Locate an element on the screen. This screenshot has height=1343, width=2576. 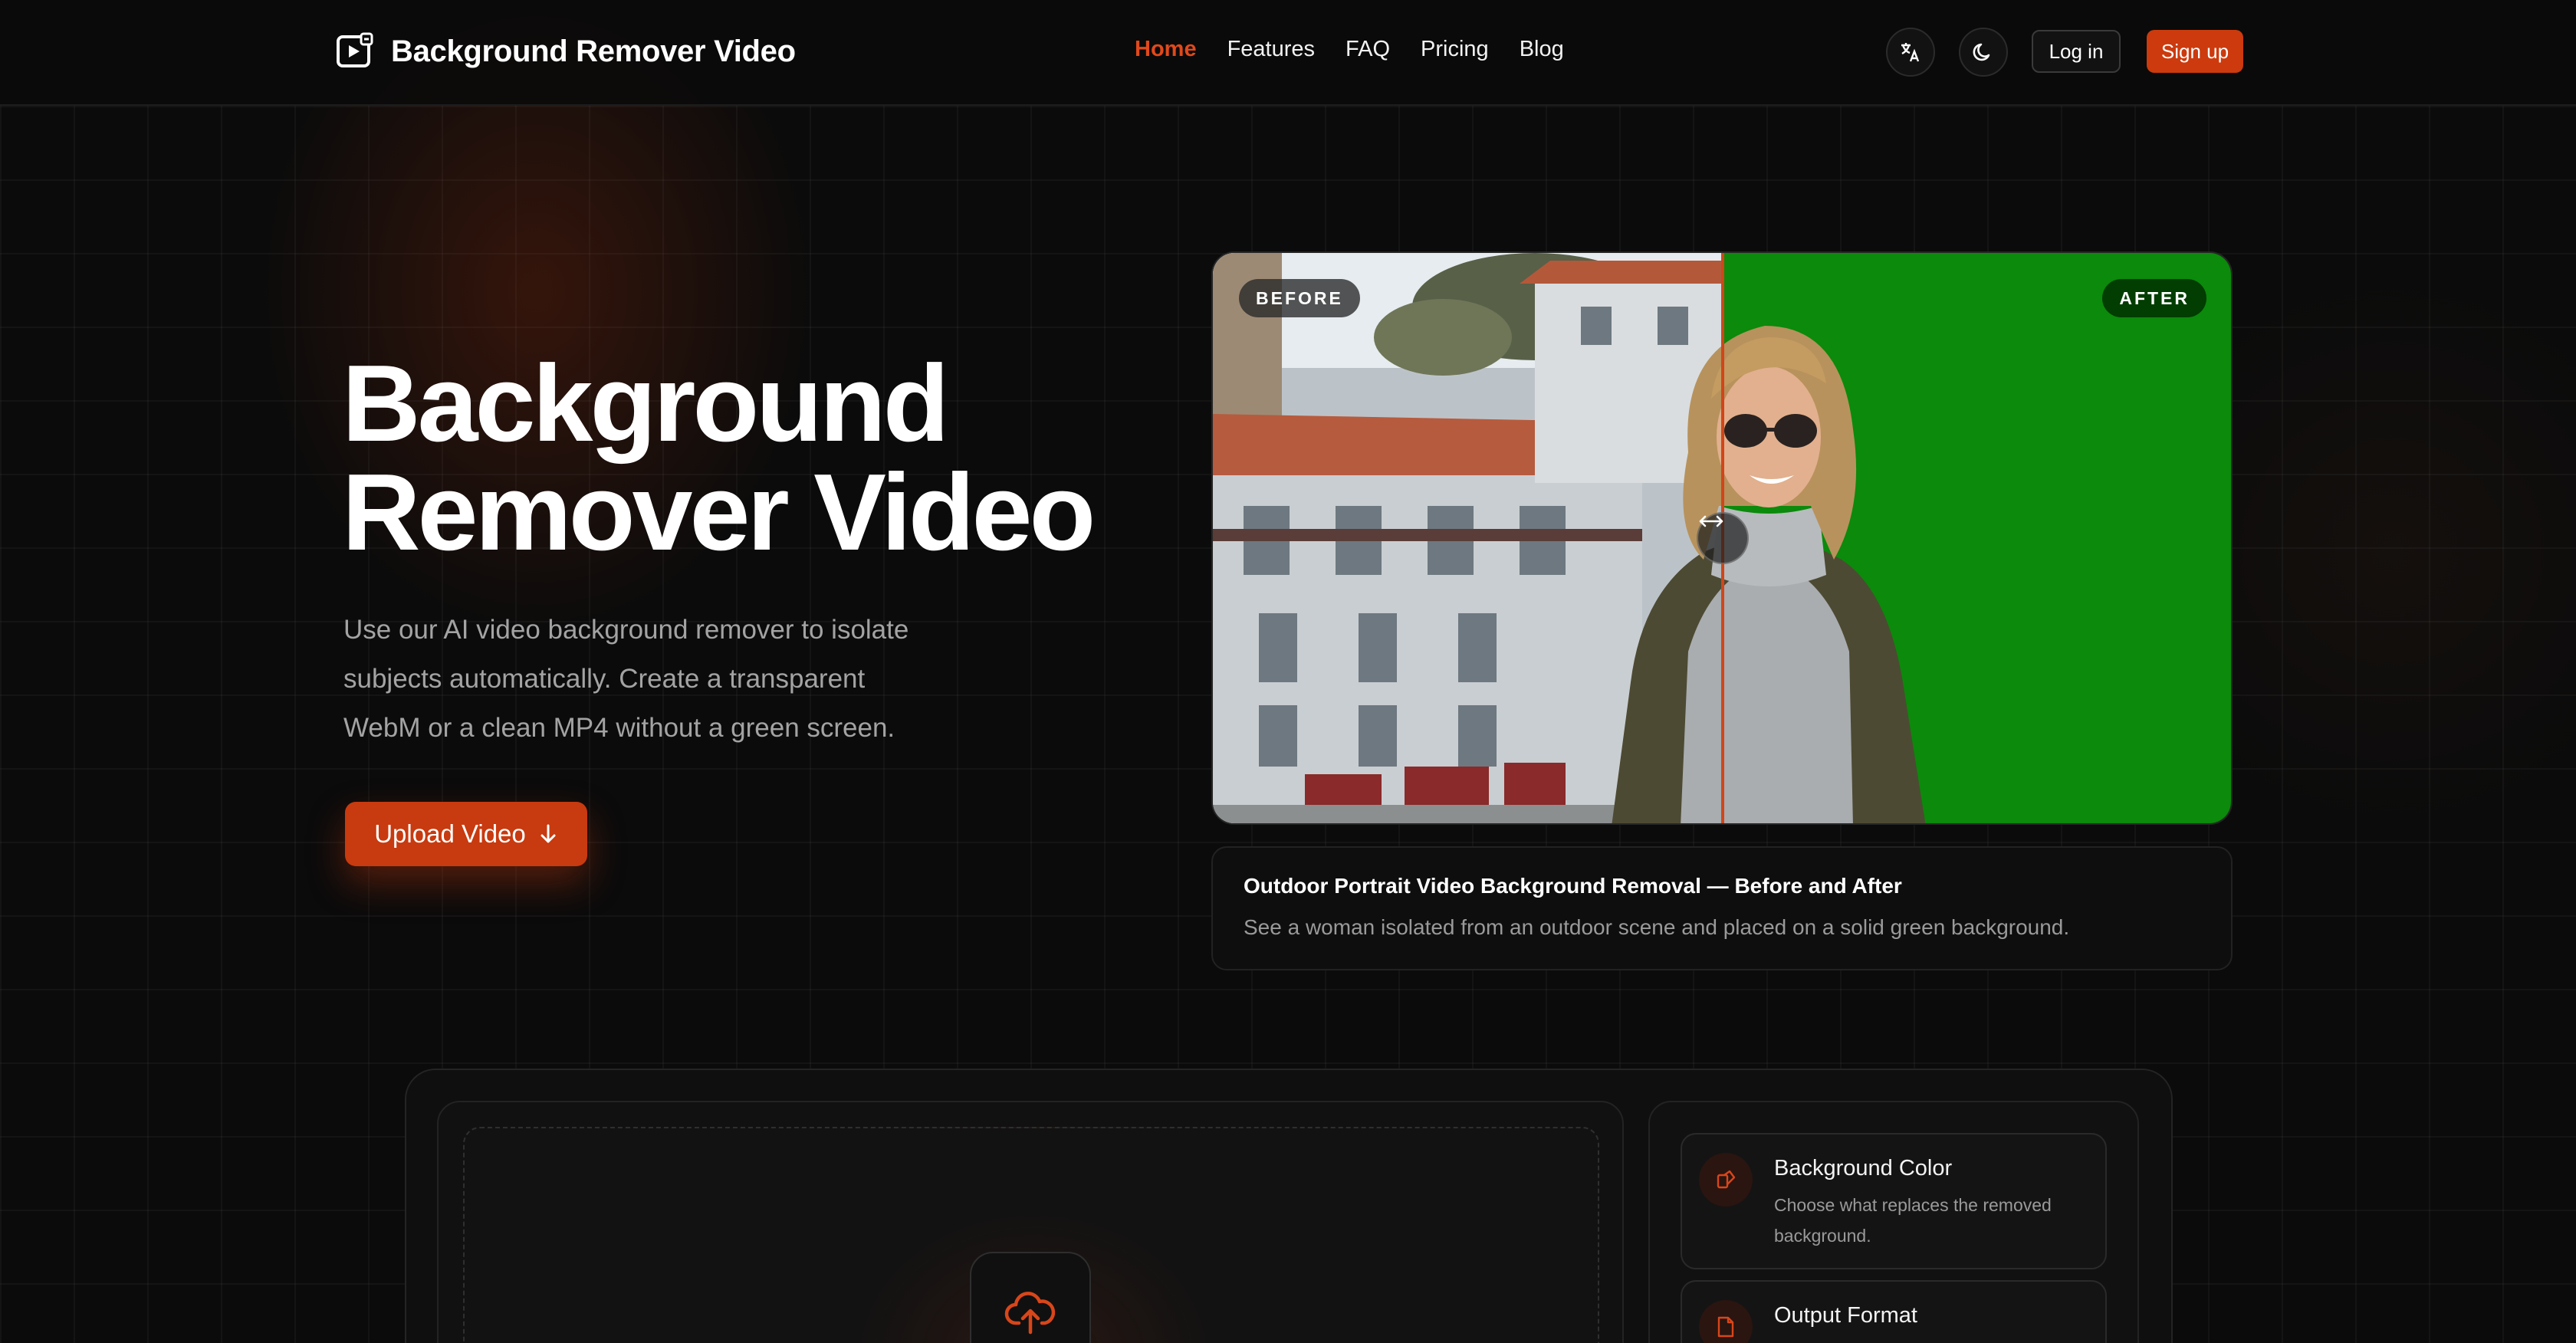
login-button: Log in is located at coordinates (2077, 51).